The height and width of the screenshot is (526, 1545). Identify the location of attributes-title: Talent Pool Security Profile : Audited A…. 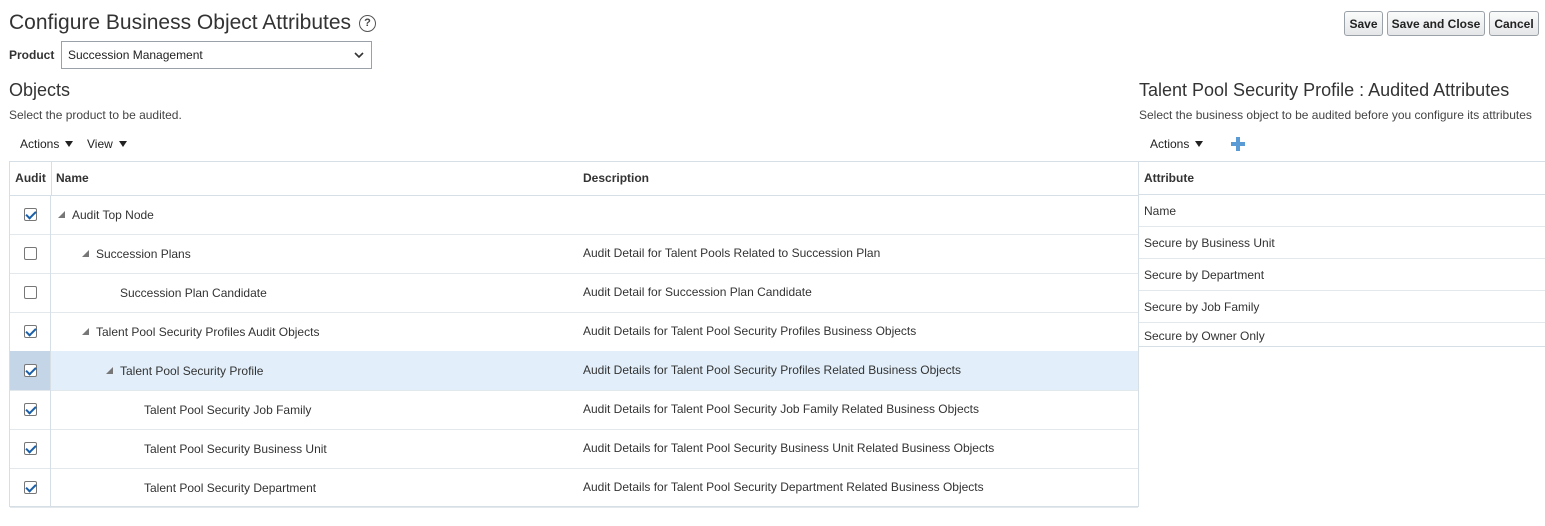
(1324, 90).